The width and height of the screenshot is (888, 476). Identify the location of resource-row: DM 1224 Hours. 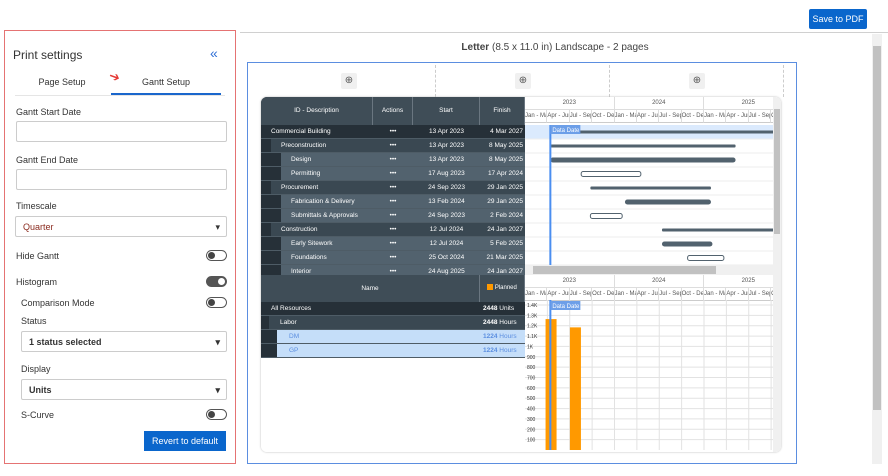
(393, 337).